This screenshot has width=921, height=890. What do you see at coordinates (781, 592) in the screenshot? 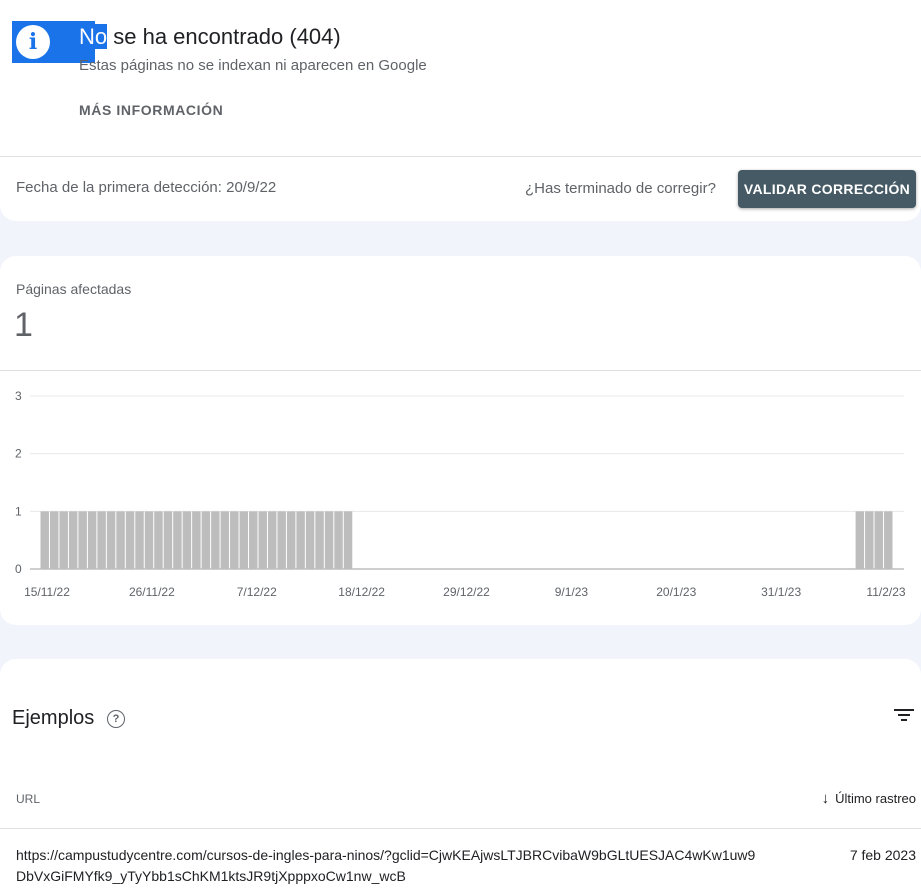
I see `x-tick-label: 31/1/23` at bounding box center [781, 592].